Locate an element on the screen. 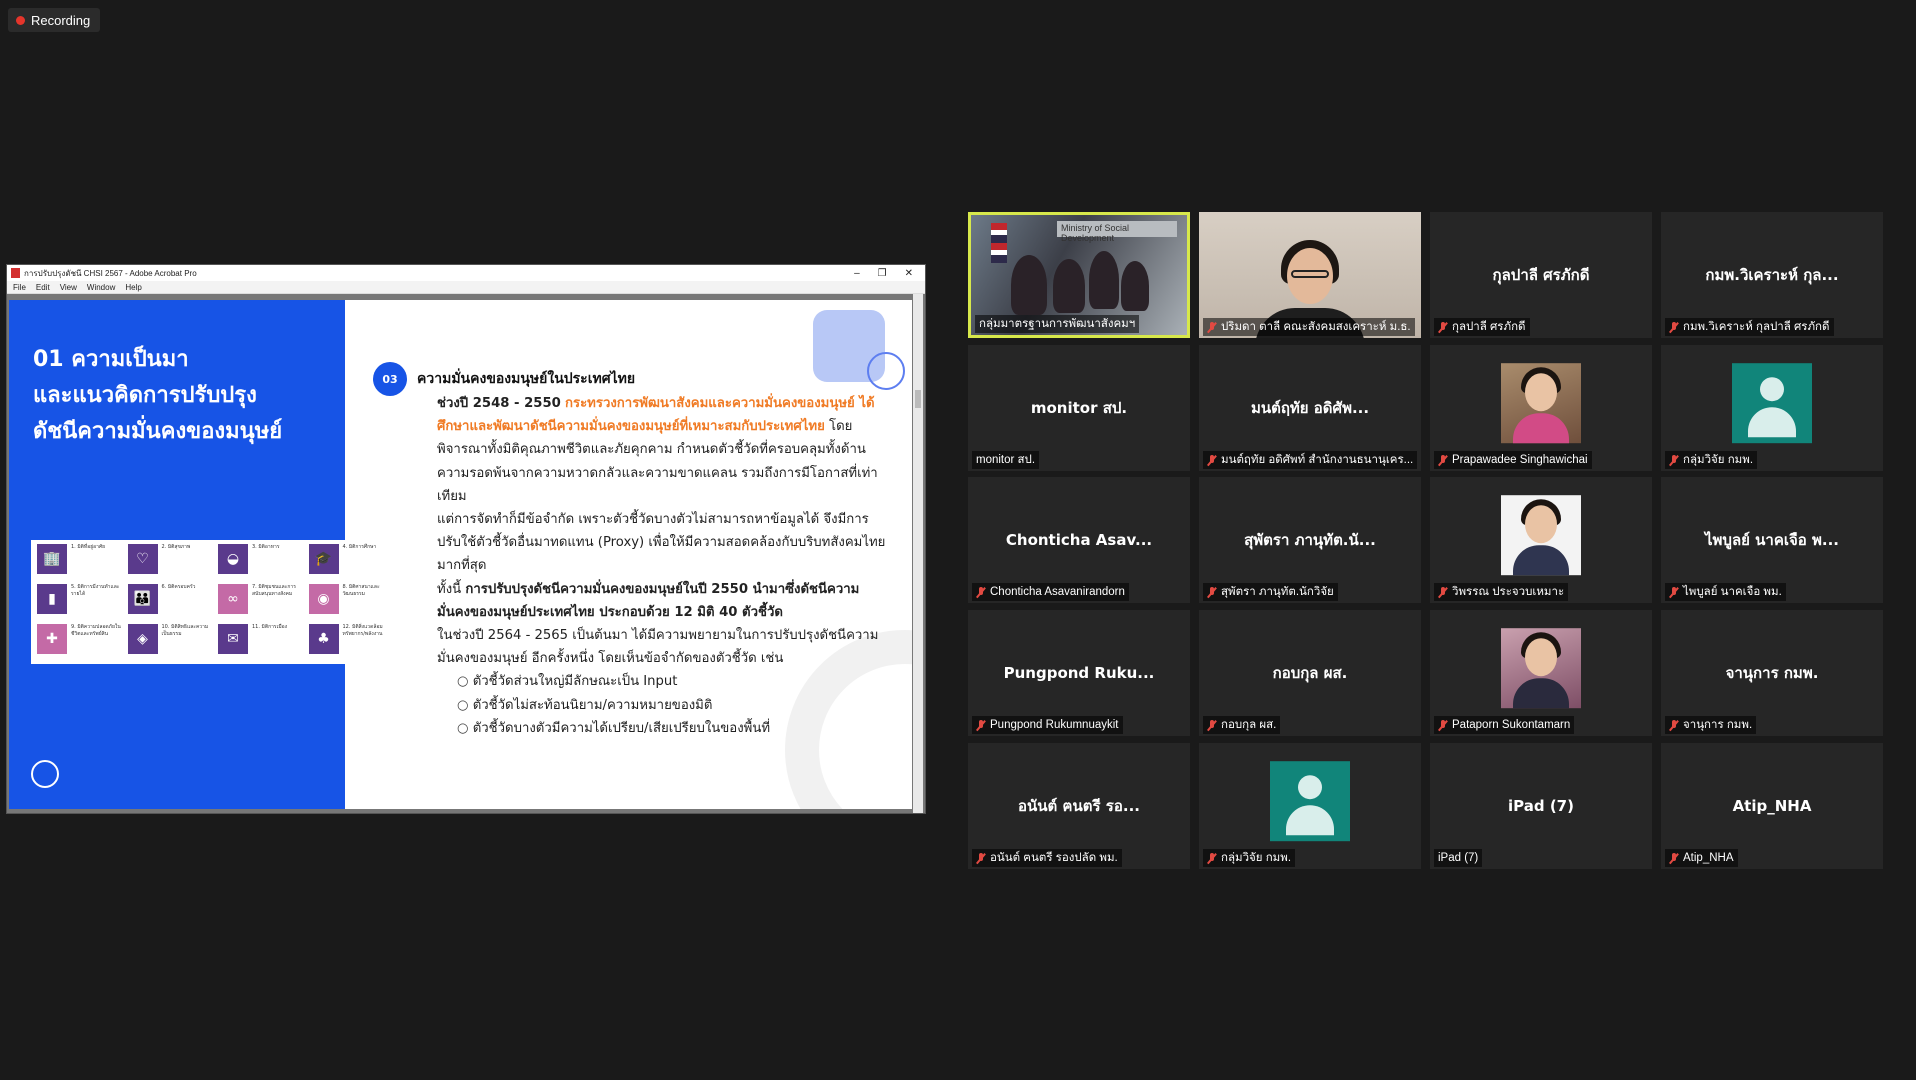  participant-name: วิพรรณ ประจวบเหมาะ is located at coordinates (1508, 592).